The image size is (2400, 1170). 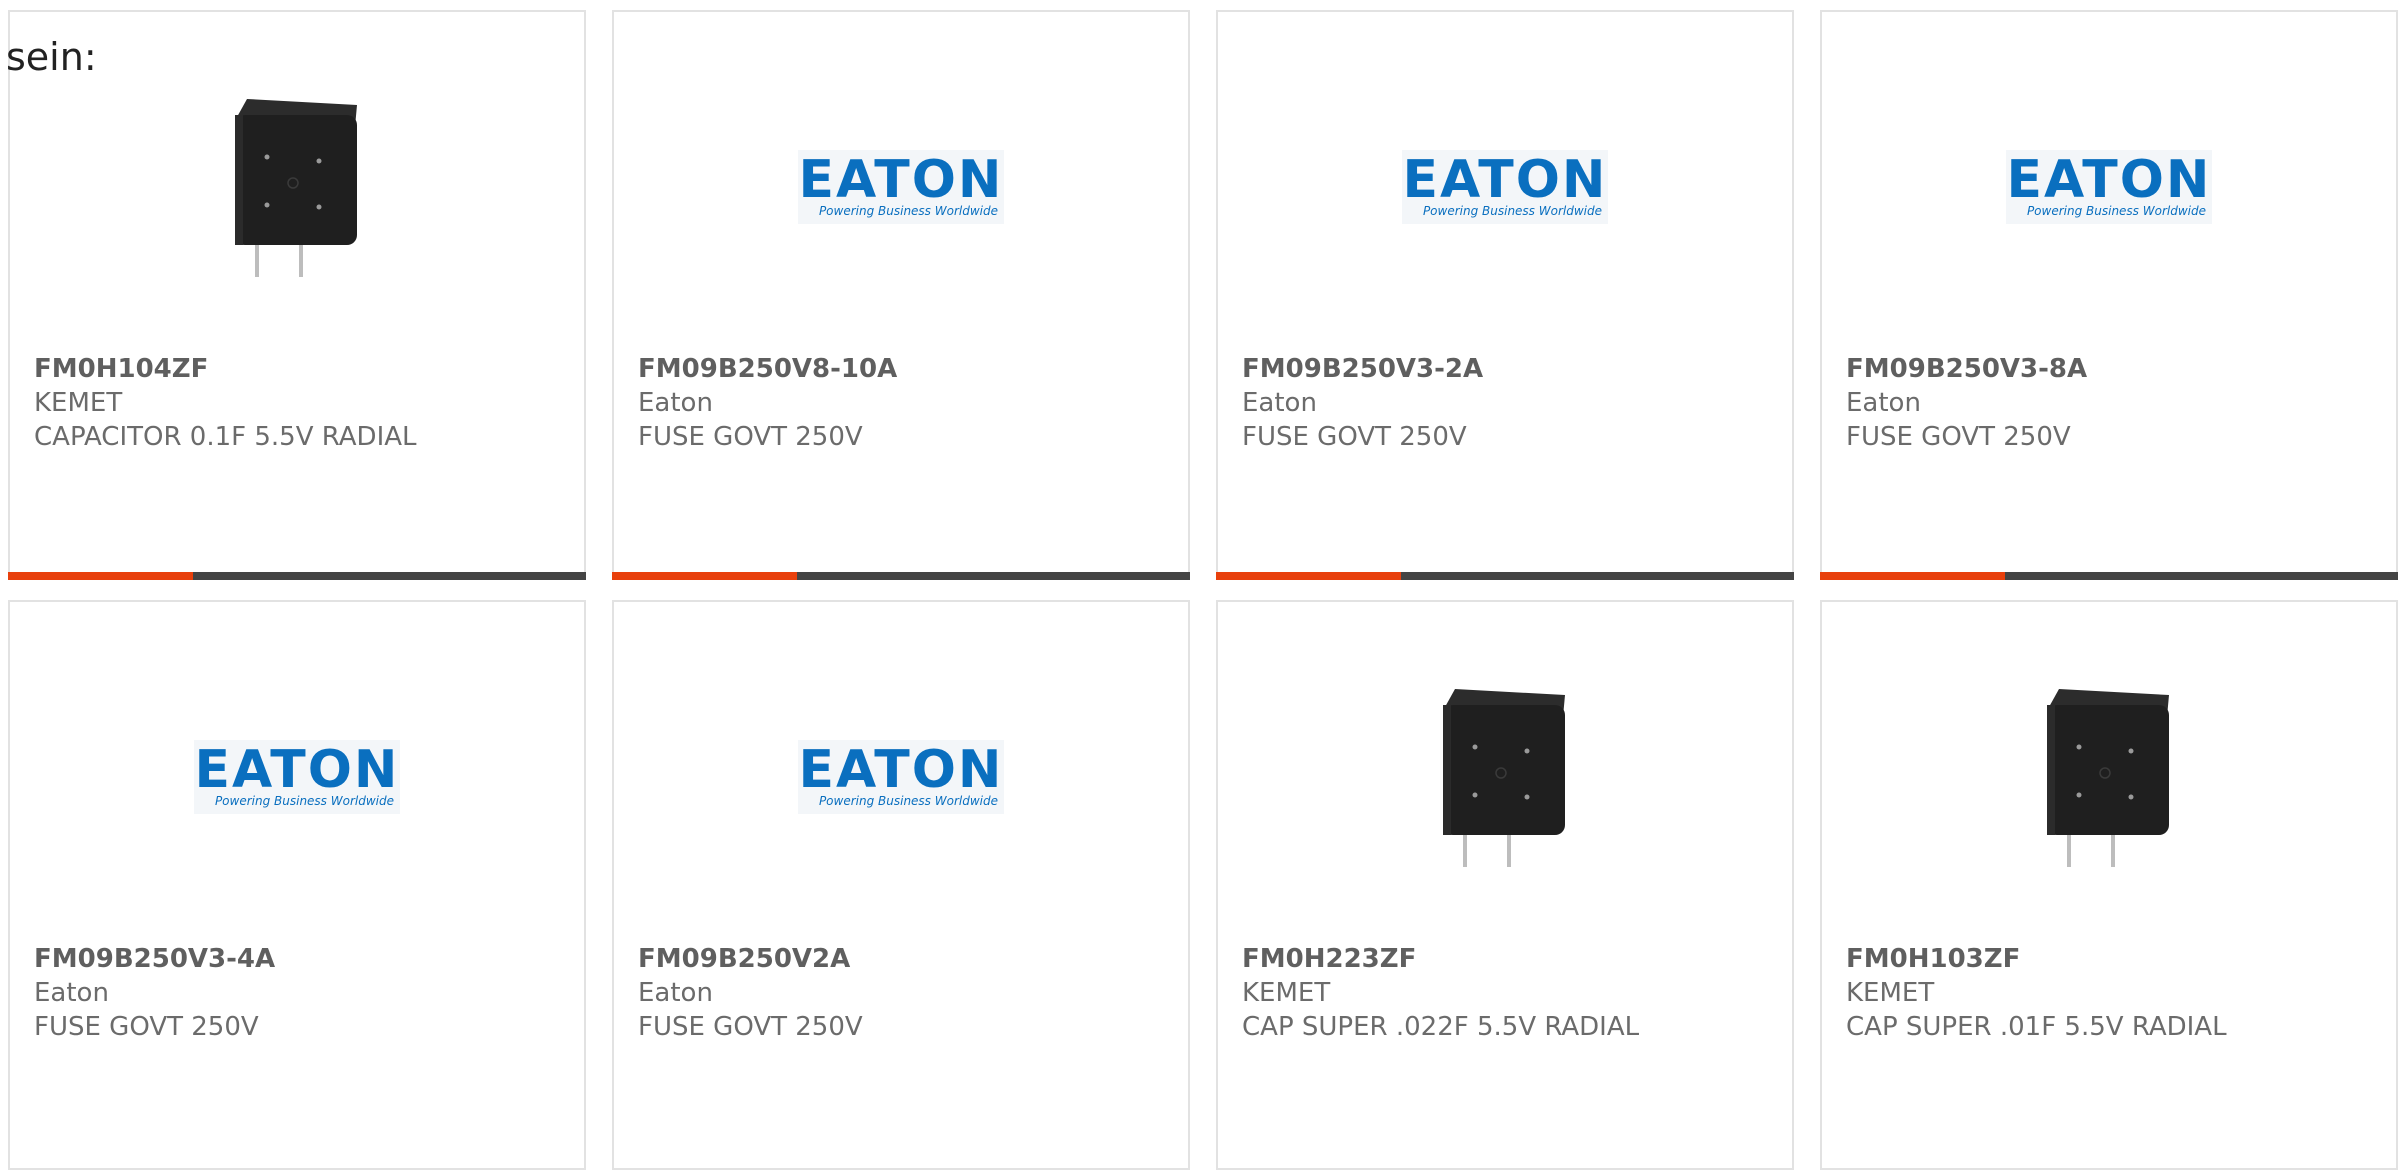 I want to click on description: CAPACITOR 0.1F 5.5V RADIAL, so click(x=225, y=437).